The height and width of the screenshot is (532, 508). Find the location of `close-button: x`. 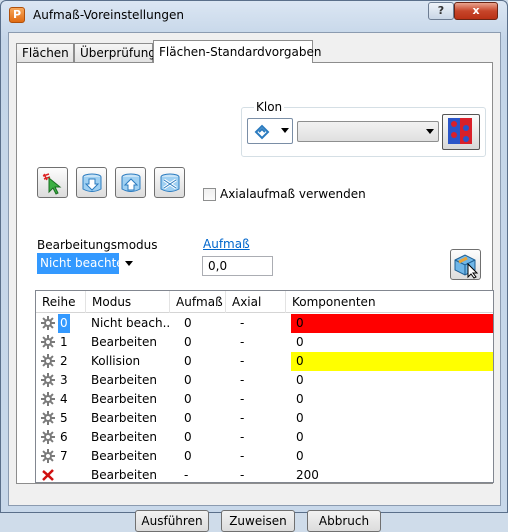

close-button: x is located at coordinates (476, 11).